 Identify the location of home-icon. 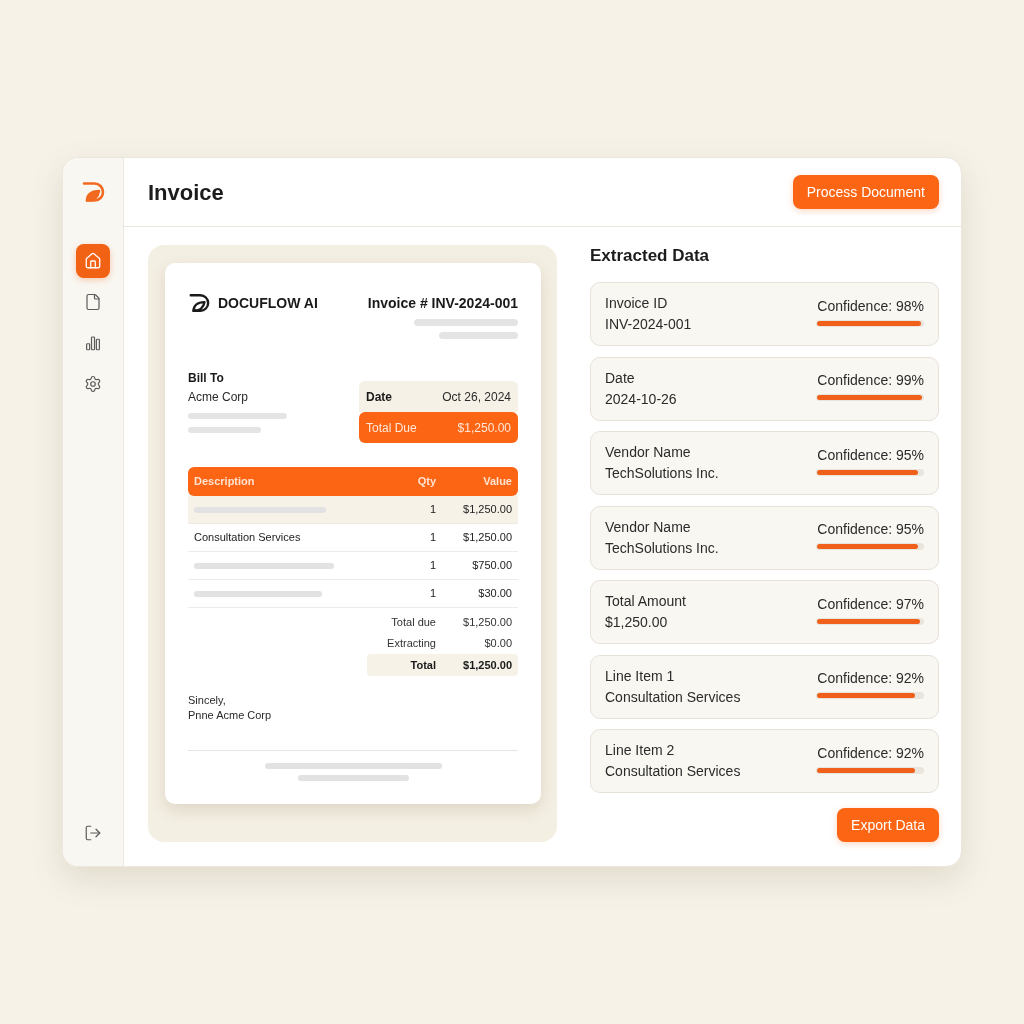
(93, 261).